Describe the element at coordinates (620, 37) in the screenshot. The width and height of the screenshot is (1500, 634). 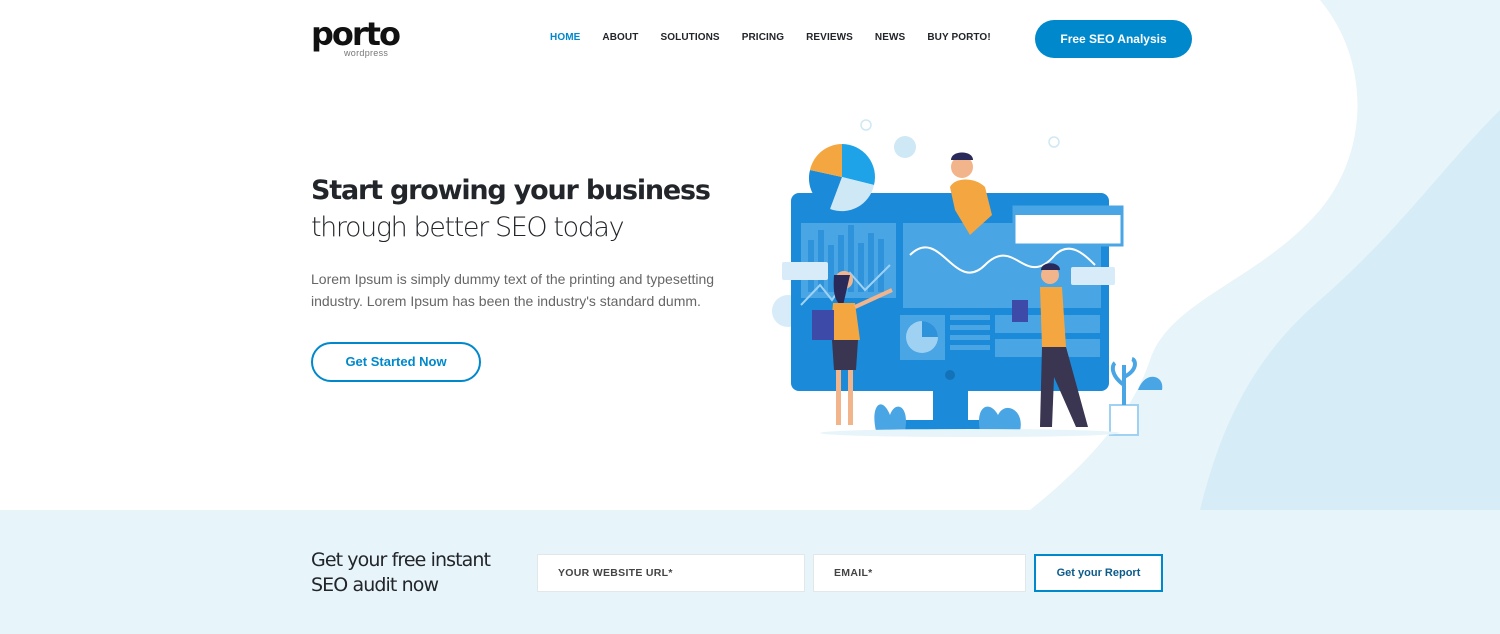
I see `nav-about: ABOUT` at that location.